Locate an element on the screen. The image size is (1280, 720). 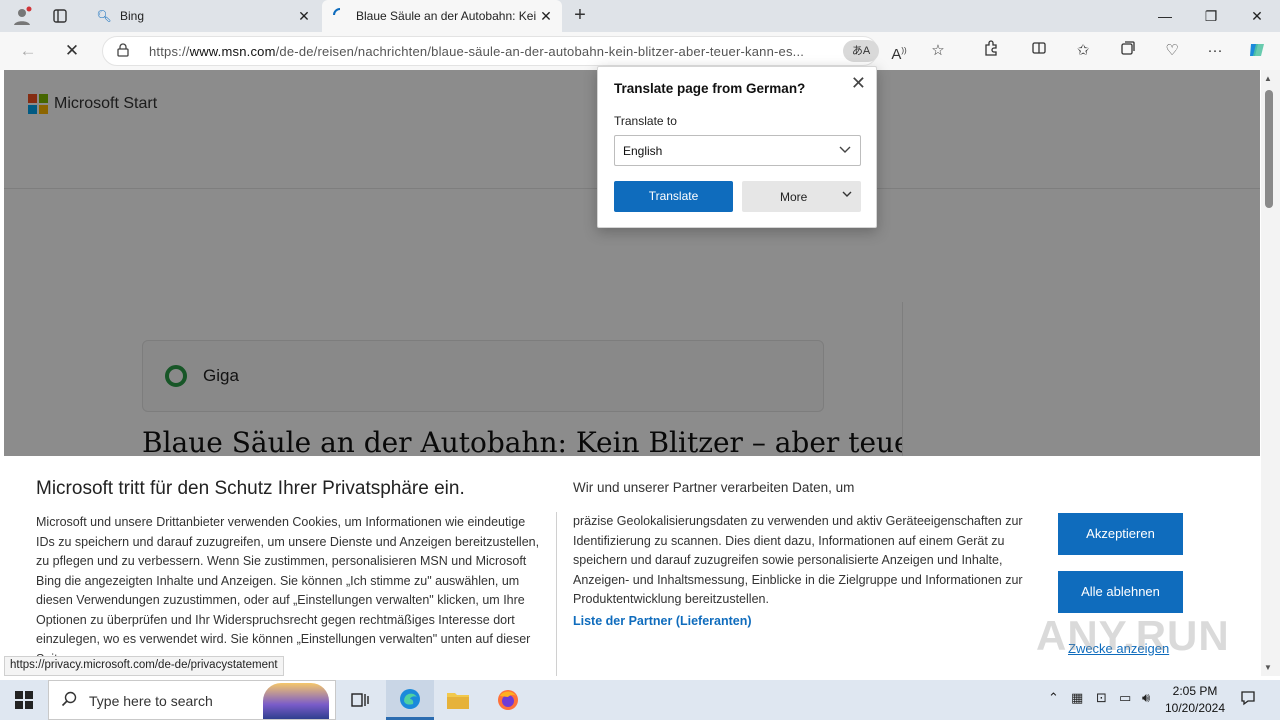
show-hidden-icons-icon: ⌃ is located at coordinates (1053, 698).